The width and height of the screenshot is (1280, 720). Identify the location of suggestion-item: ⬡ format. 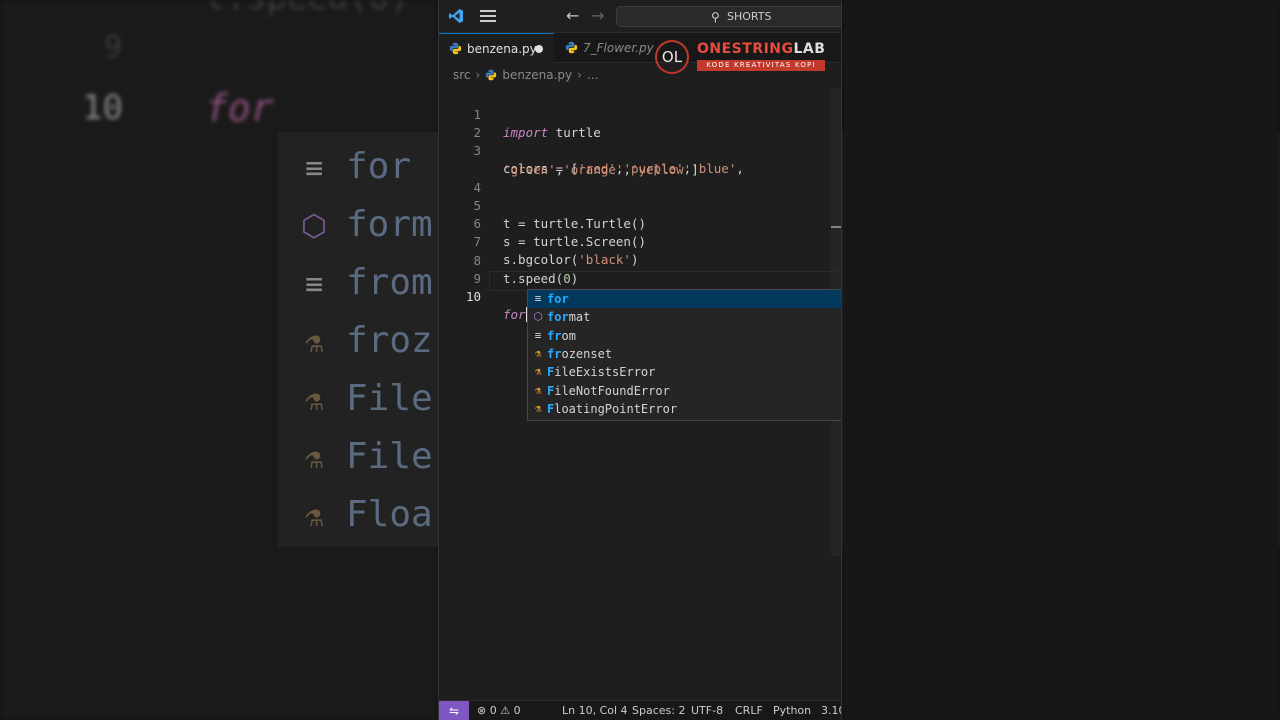
(684, 317).